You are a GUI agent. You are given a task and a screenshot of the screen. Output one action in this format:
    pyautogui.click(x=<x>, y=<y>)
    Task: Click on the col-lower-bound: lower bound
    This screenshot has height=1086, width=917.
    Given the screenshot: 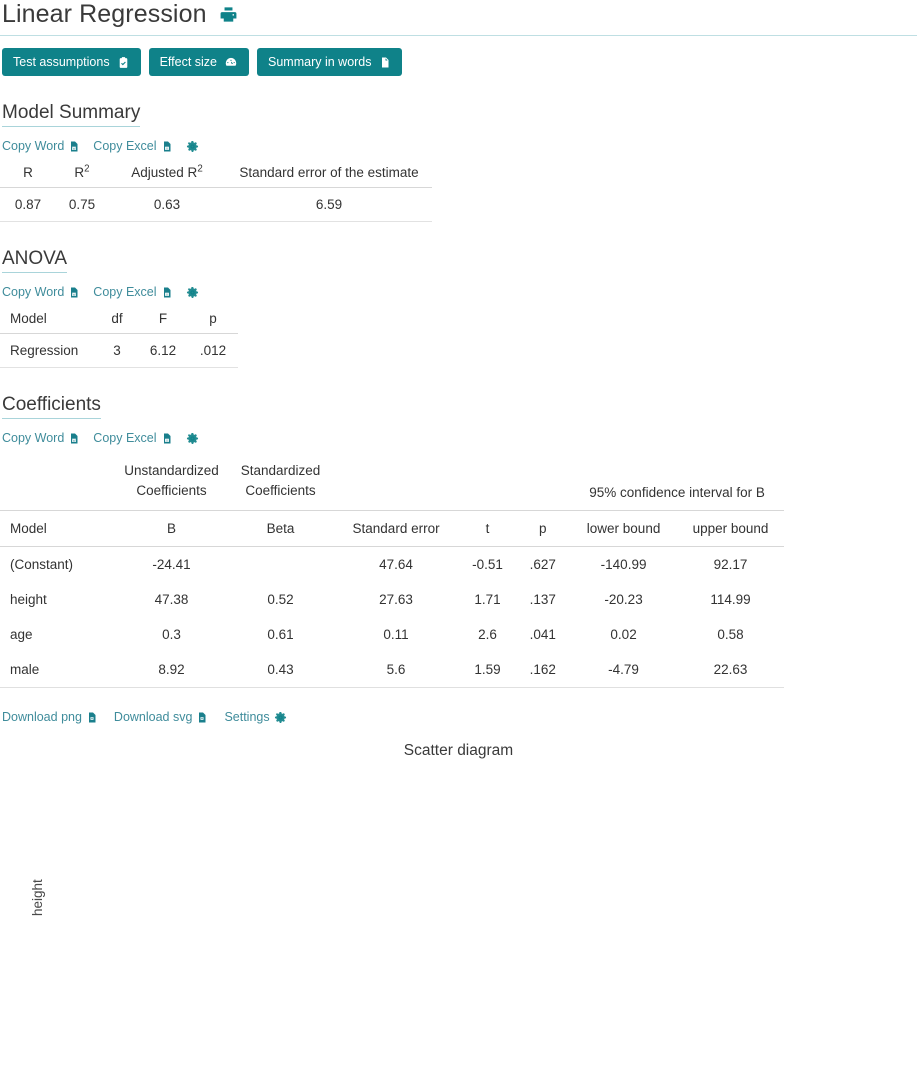 What is the action you would take?
    pyautogui.click(x=623, y=529)
    